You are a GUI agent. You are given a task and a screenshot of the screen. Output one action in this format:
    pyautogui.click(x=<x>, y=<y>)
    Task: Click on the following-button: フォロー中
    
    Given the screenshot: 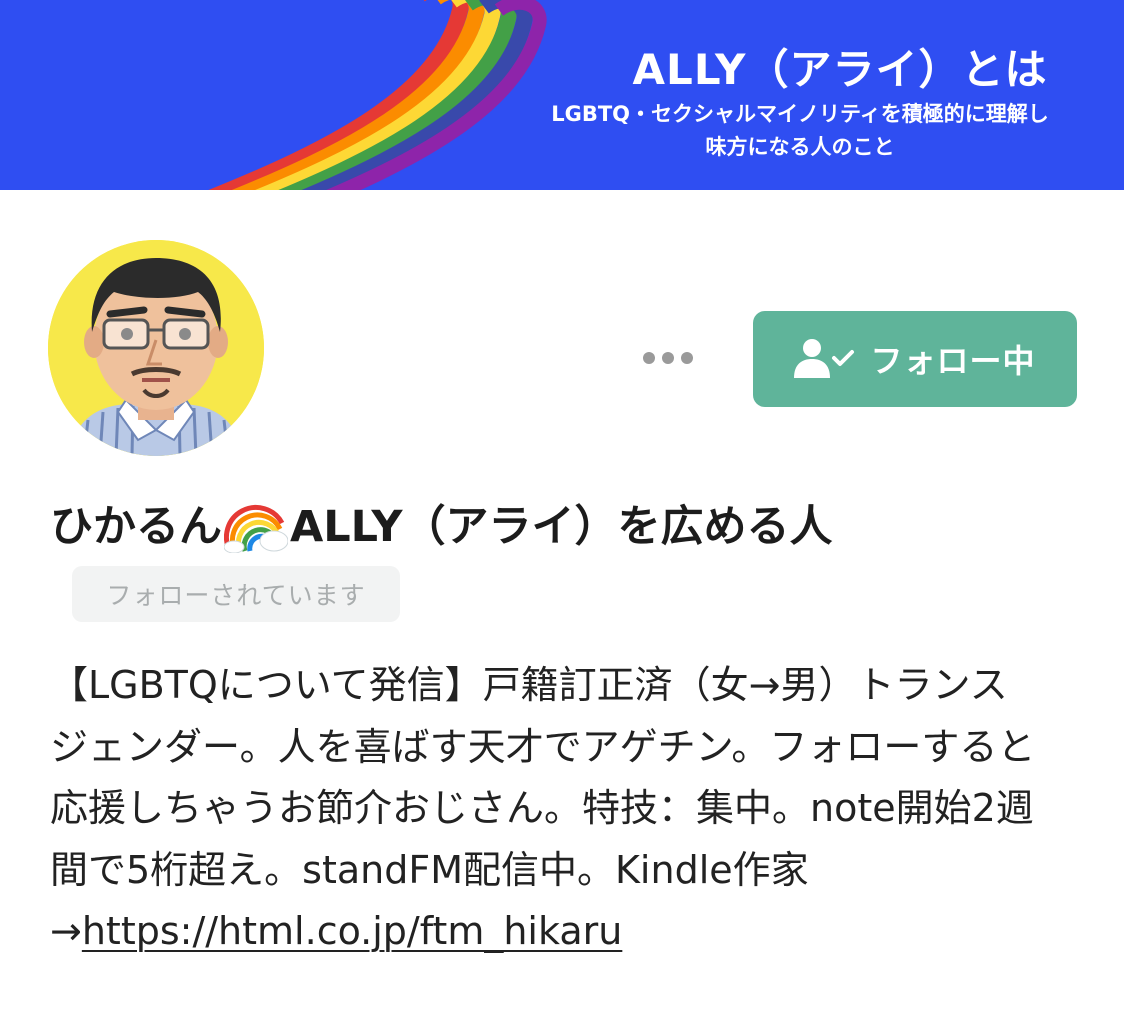 What is the action you would take?
    pyautogui.click(x=915, y=359)
    